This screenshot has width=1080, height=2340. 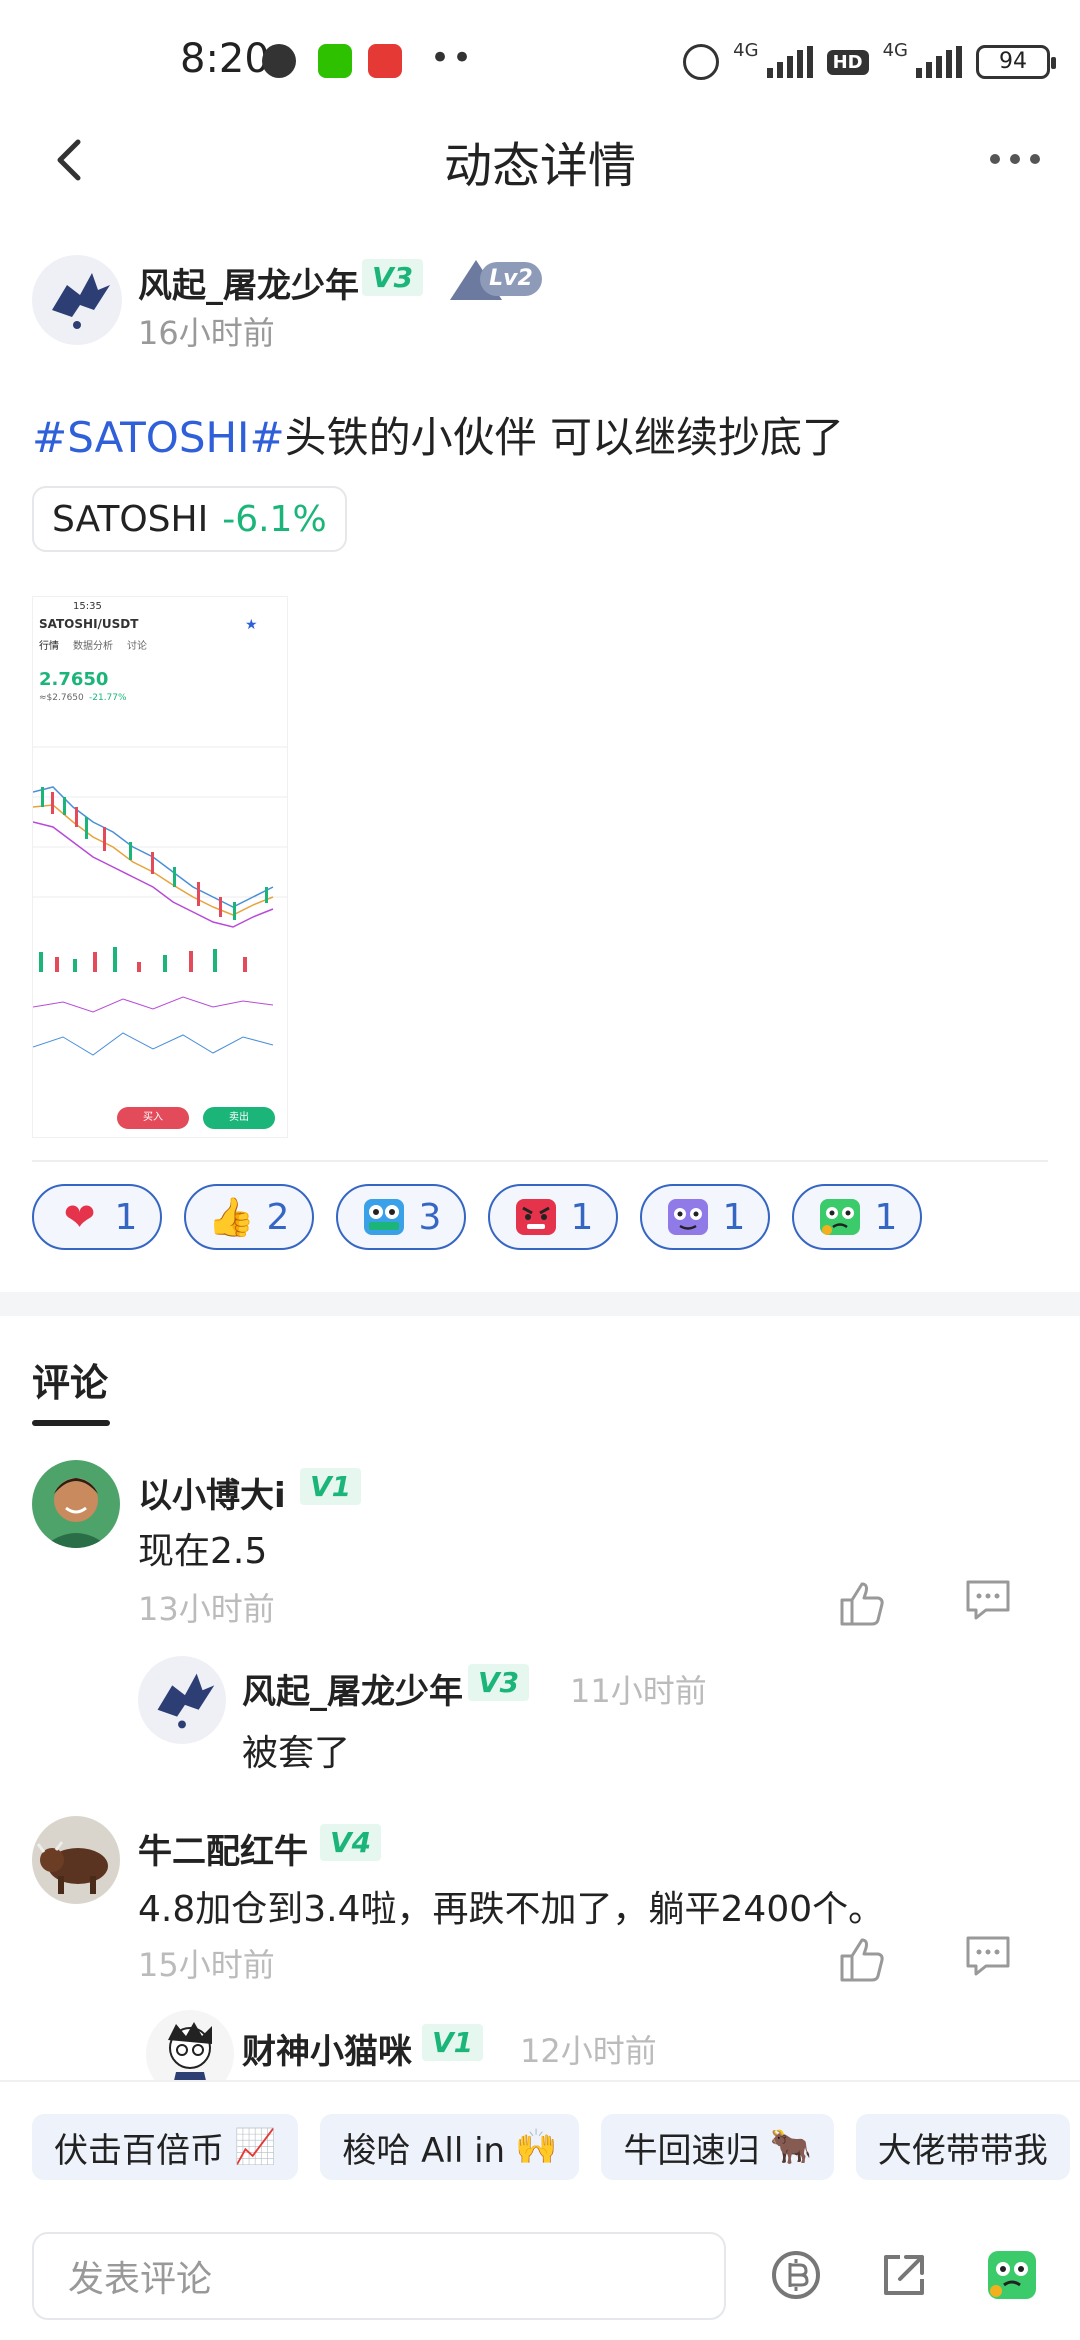 What do you see at coordinates (97, 1217) in the screenshot?
I see `reaction-heart: ❤ 1` at bounding box center [97, 1217].